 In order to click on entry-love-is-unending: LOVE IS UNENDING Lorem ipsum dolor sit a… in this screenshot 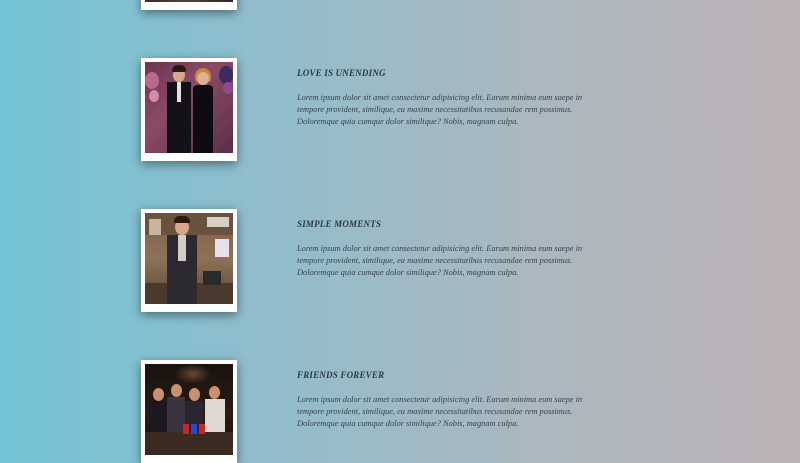, I will do `click(442, 98)`.